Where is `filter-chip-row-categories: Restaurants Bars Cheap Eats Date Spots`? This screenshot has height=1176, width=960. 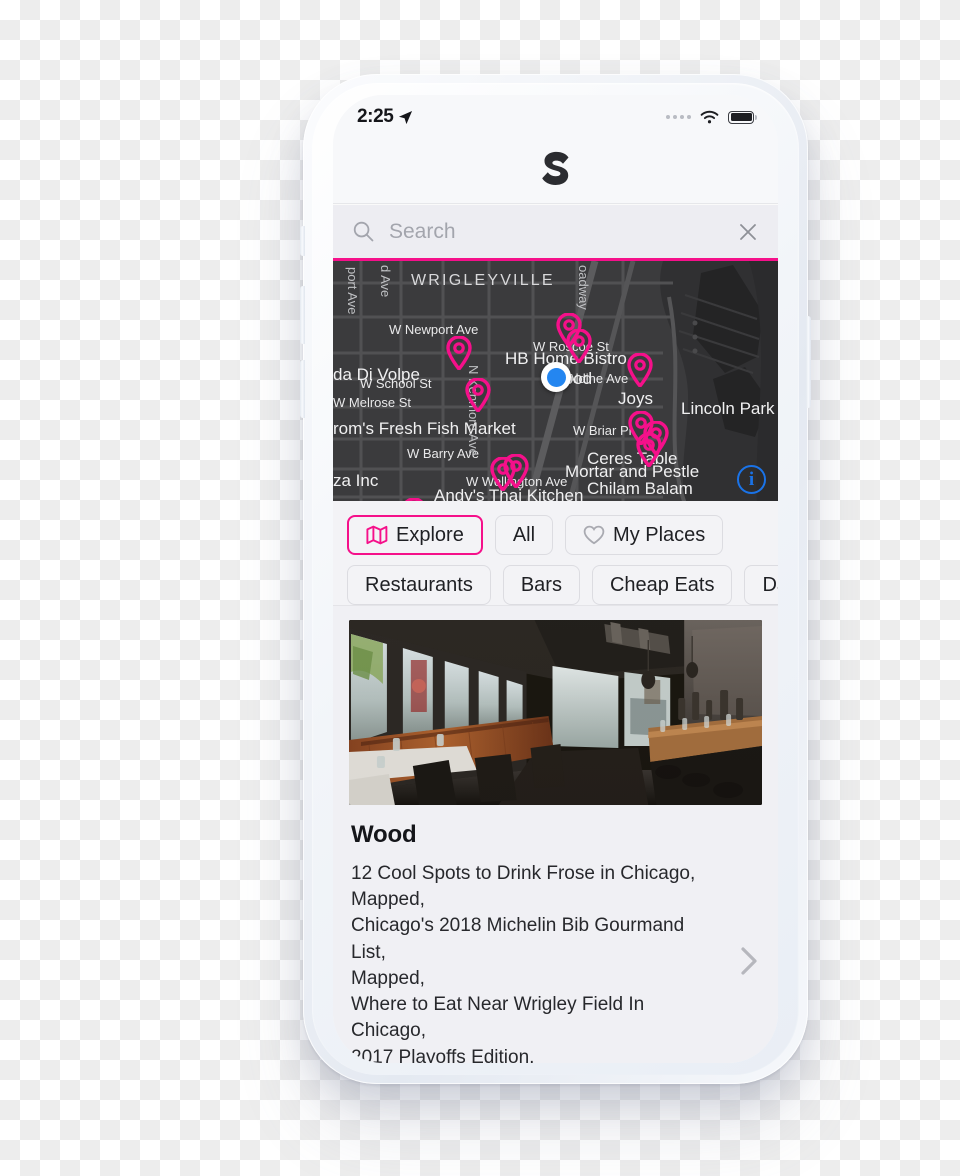 filter-chip-row-categories: Restaurants Bars Cheap Eats Date Spots is located at coordinates (555, 585).